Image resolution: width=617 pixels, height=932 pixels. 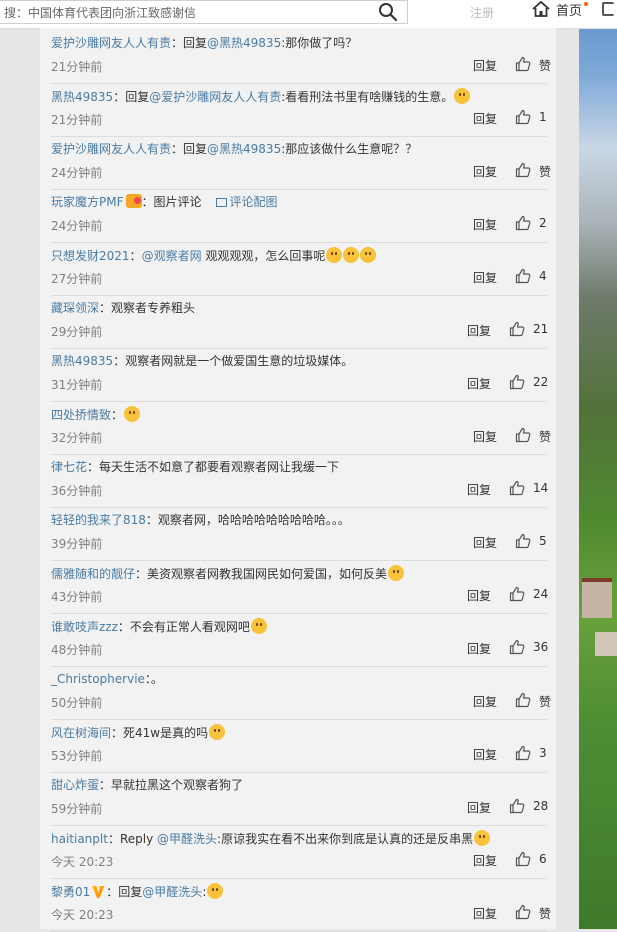 I want to click on username-link: 轻轻的我来了818, so click(x=98, y=520).